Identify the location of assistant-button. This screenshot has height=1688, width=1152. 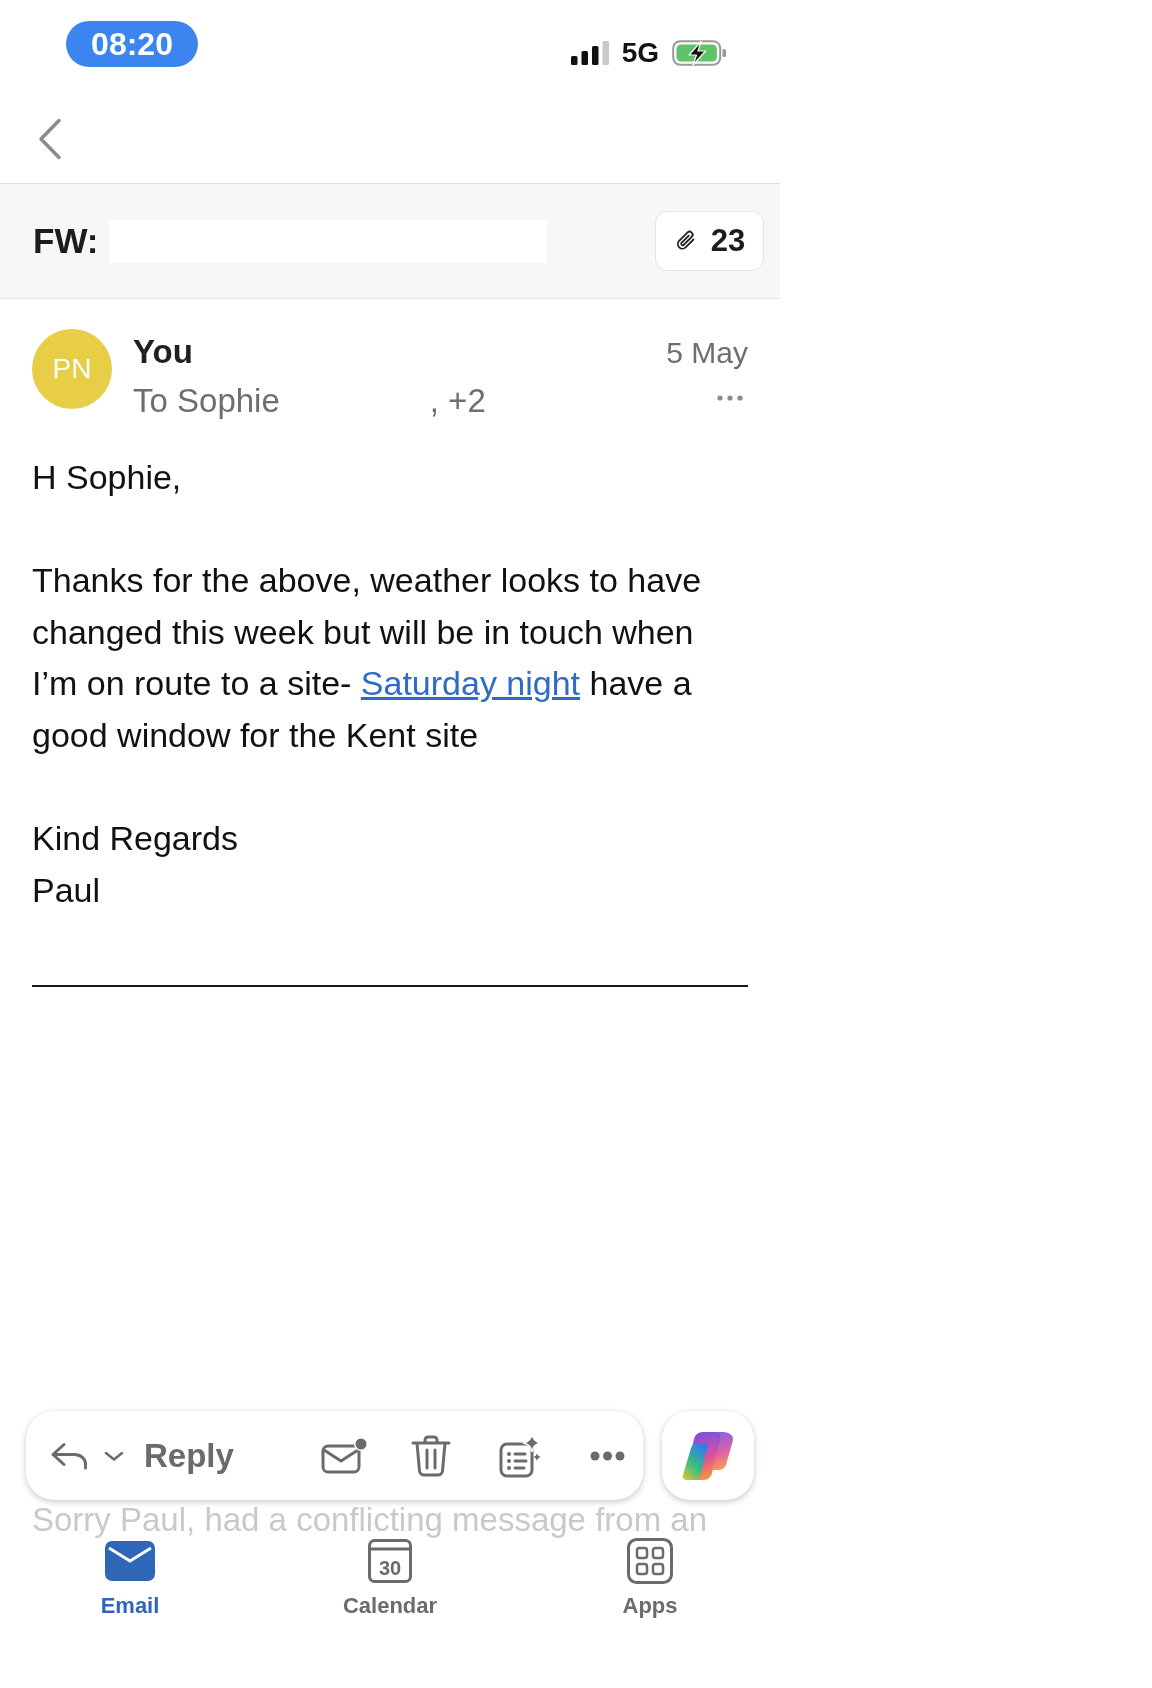
(708, 1455).